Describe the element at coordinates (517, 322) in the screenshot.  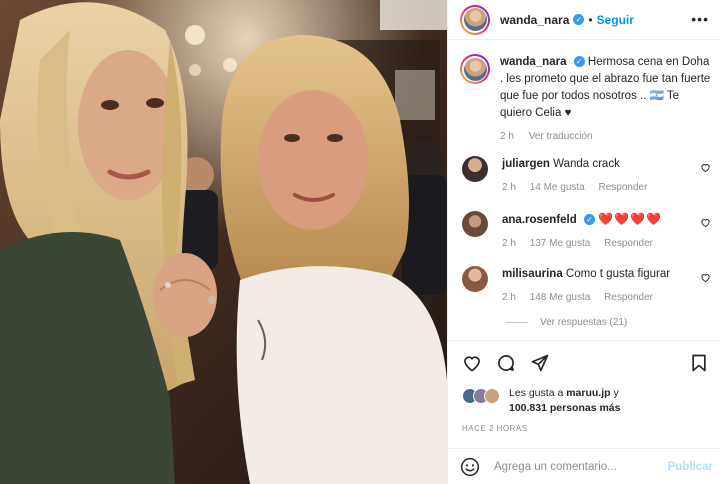
I see `replies-divider-line` at that location.